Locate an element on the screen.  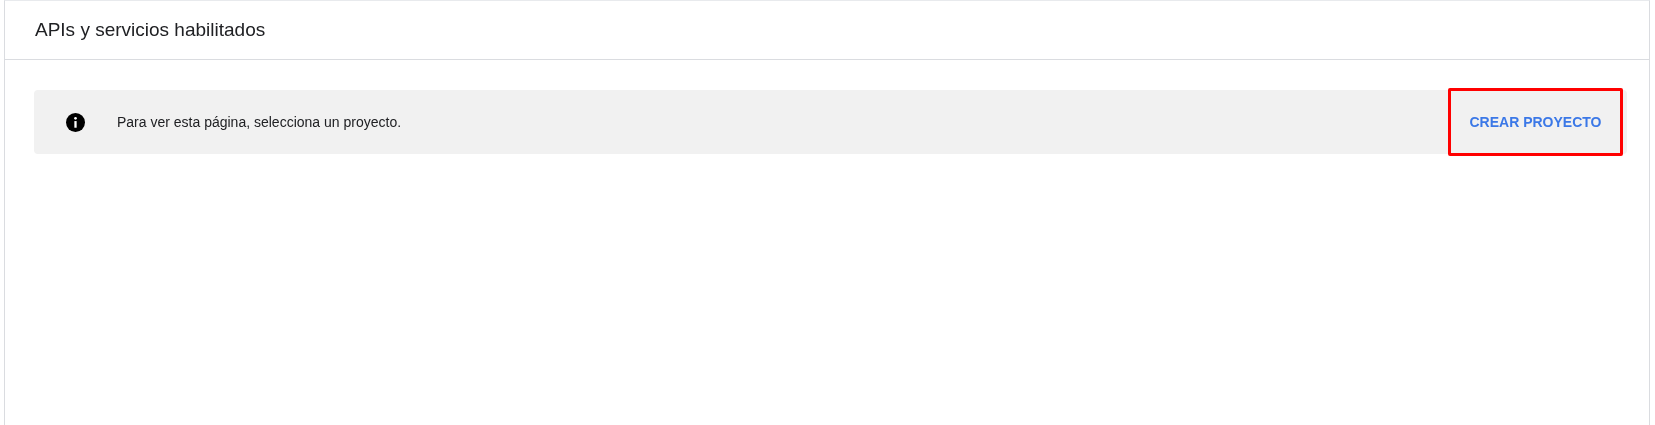
notice-message: Para ver esta página, selecciona un proyecto. is located at coordinates (260, 122).